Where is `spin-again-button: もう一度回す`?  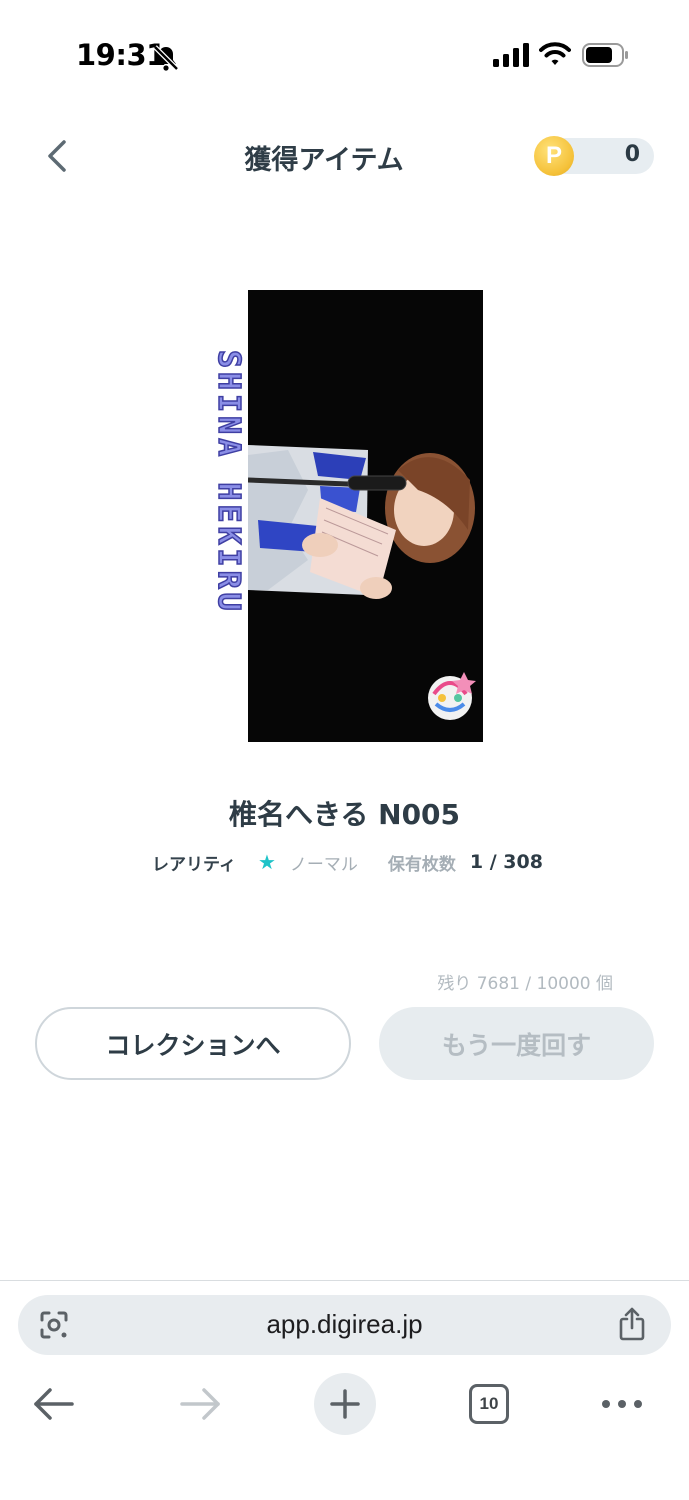
spin-again-button: もう一度回す is located at coordinates (516, 1043).